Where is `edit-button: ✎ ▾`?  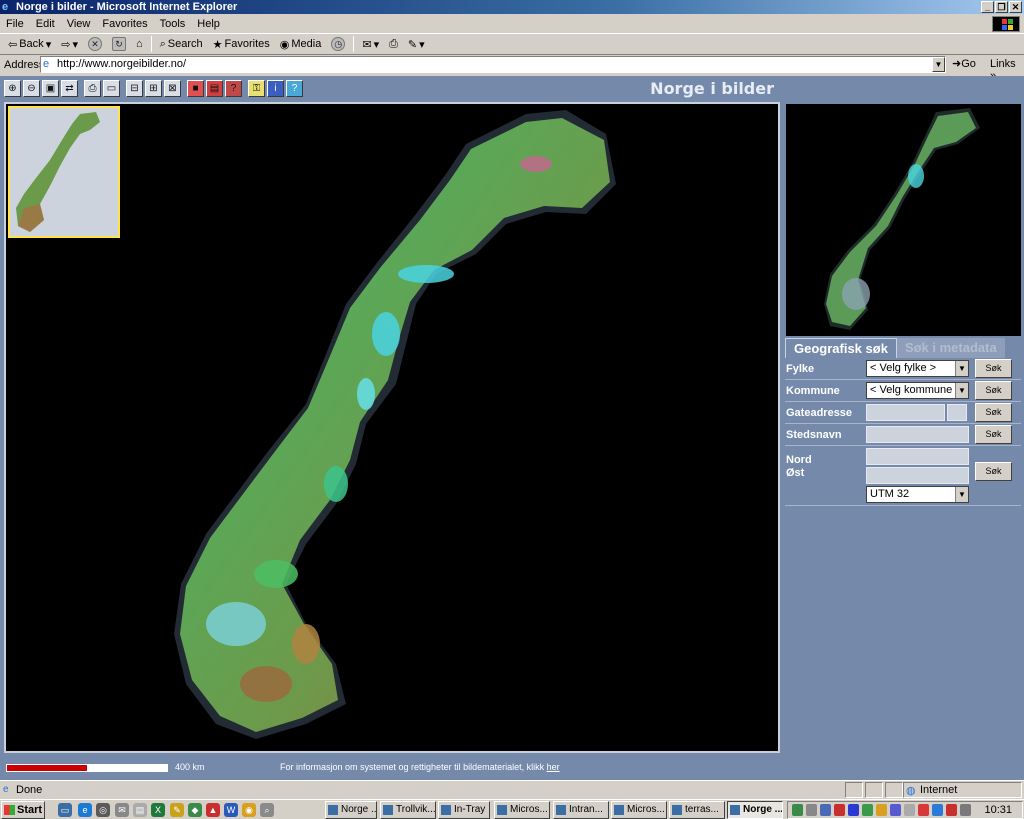
edit-button: ✎ ▾ is located at coordinates (416, 44).